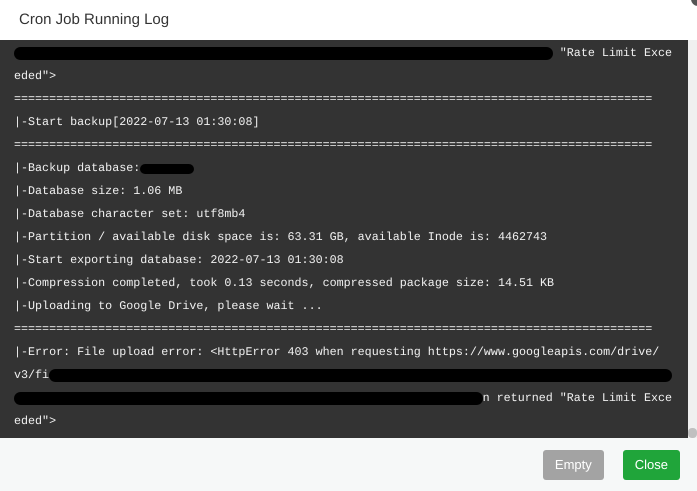 The width and height of the screenshot is (697, 491). I want to click on log-text: |-Backup database:, so click(77, 168).